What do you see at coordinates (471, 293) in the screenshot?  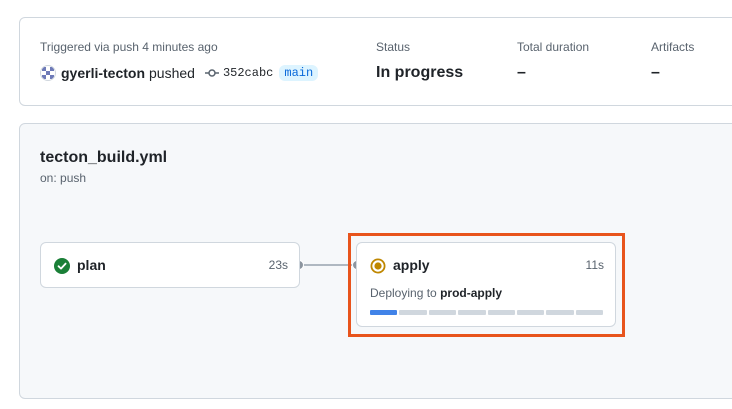 I see `environment-name: prod-apply` at bounding box center [471, 293].